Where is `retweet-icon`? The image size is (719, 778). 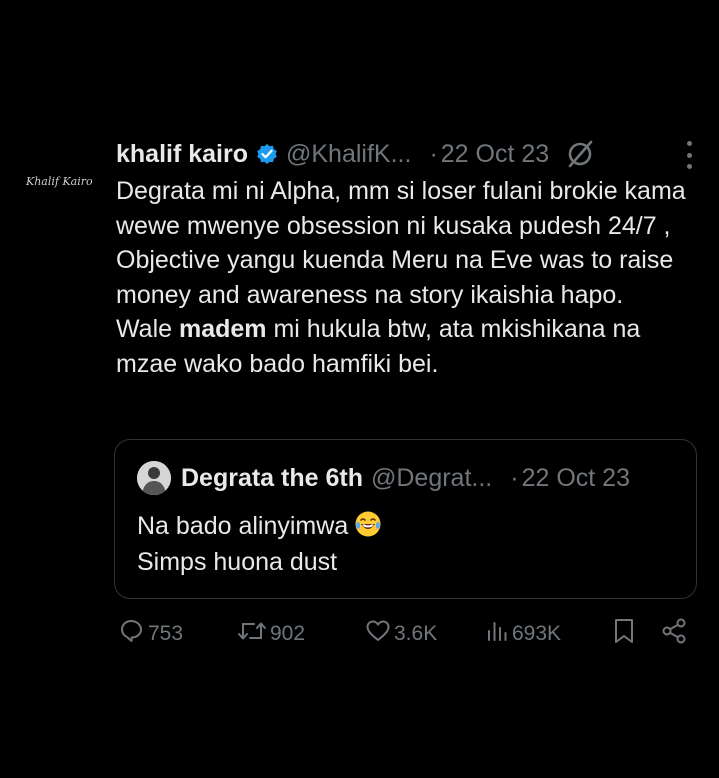
retweet-icon is located at coordinates (252, 634).